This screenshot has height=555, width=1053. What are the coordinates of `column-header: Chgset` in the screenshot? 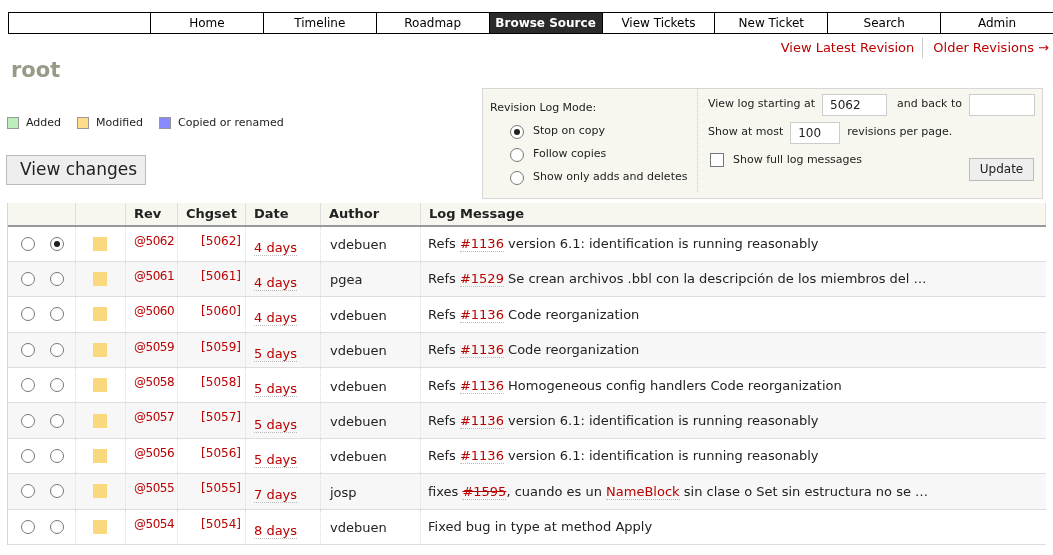 It's located at (212, 213).